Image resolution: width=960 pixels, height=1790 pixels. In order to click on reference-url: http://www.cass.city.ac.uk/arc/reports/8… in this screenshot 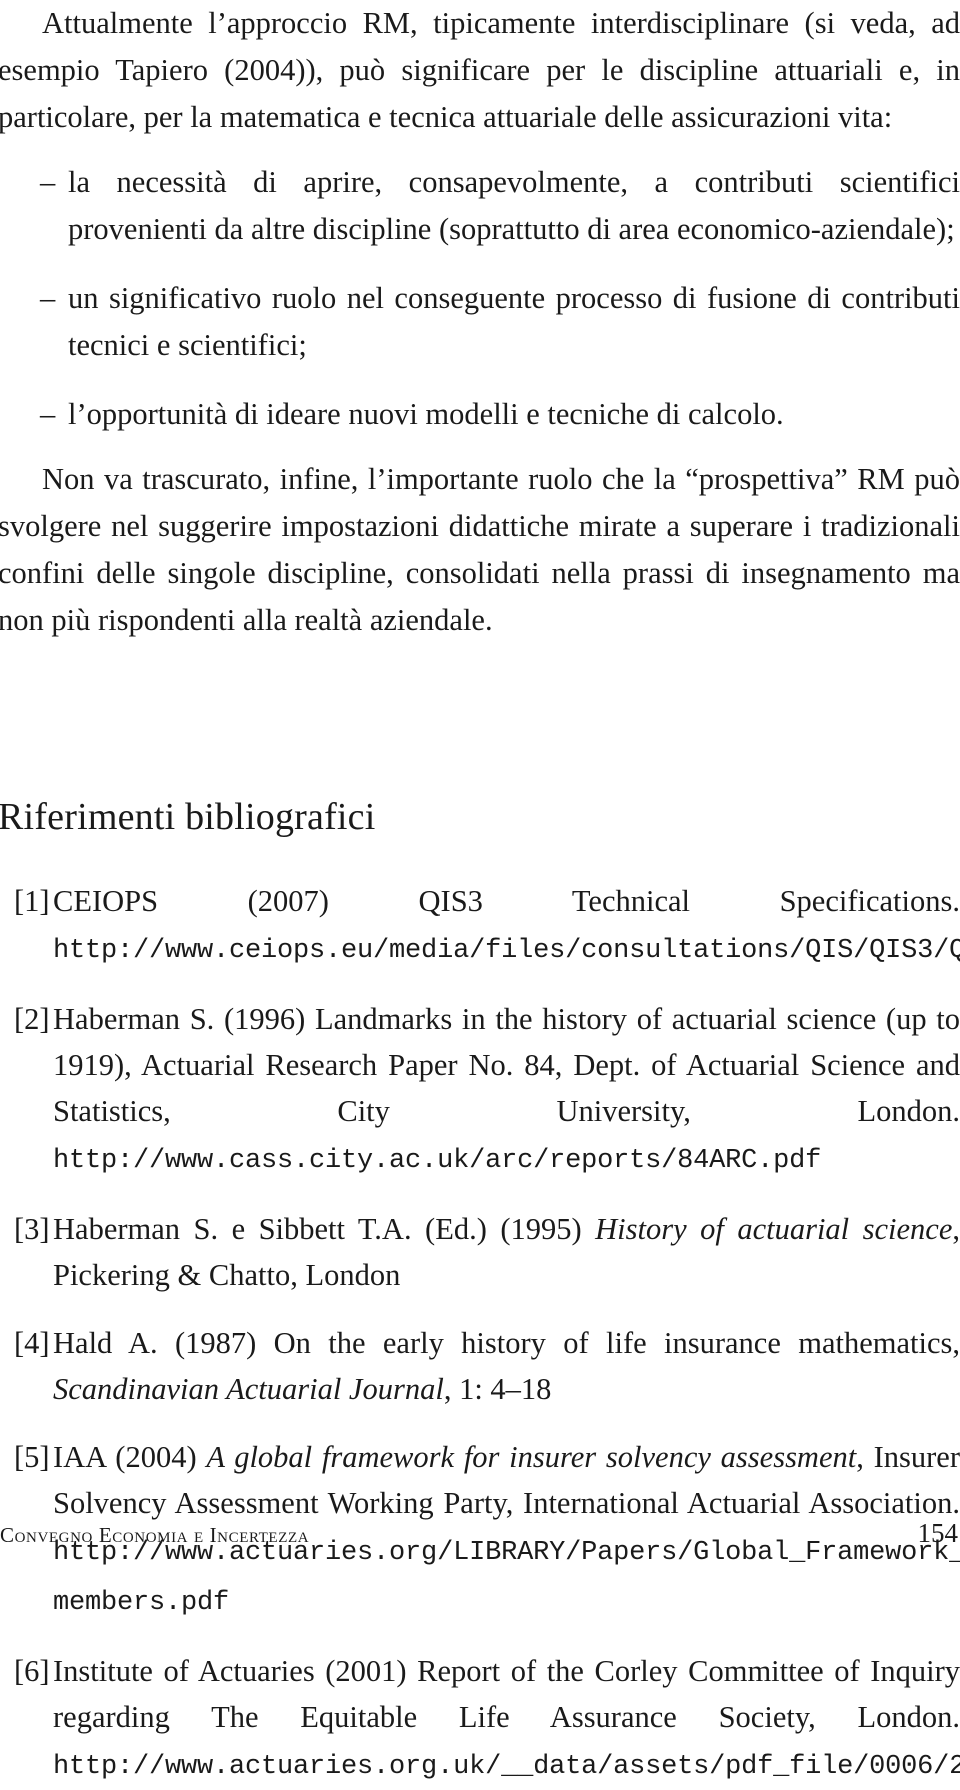, I will do `click(437, 1161)`.